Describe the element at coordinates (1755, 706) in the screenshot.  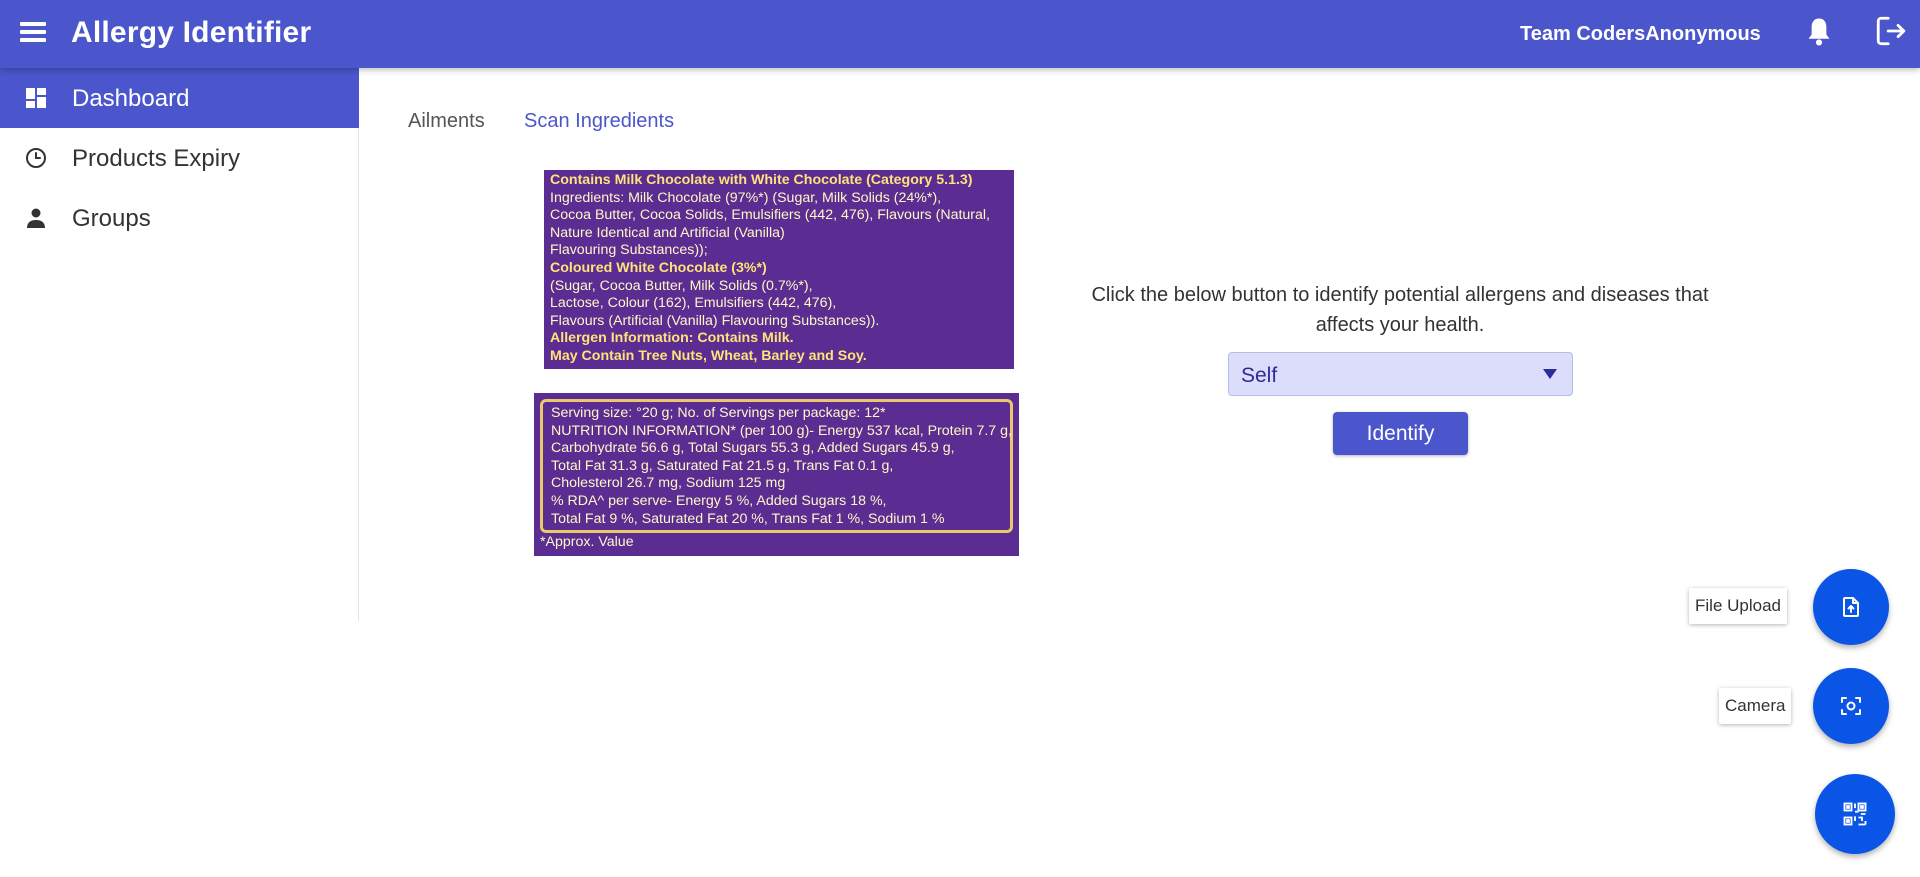
I see `camera-tooltip: Camera` at that location.